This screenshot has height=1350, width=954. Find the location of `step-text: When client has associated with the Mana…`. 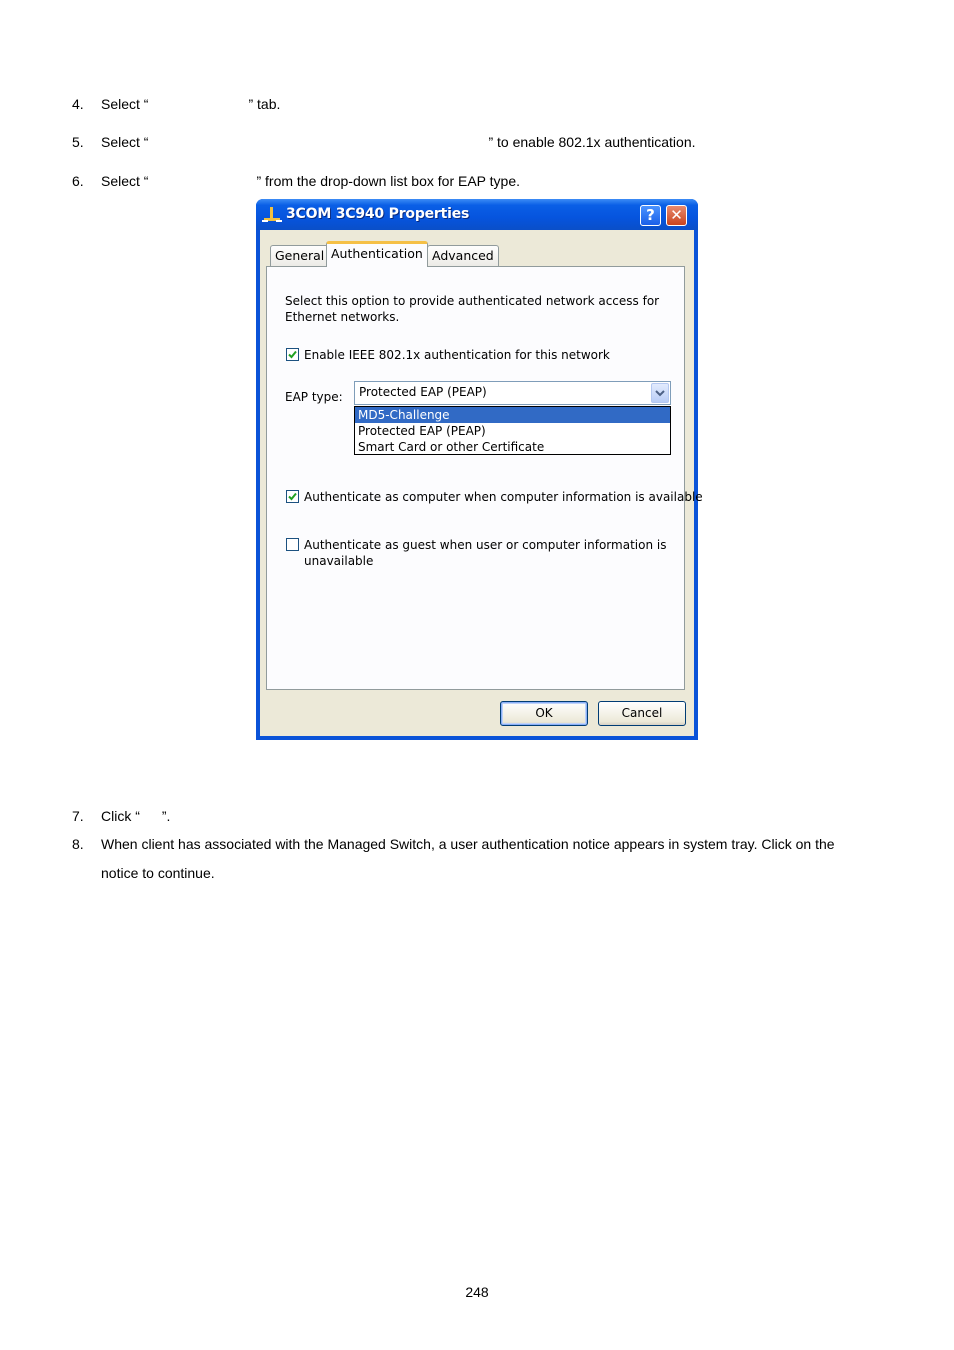

step-text: When client has associated with the Mana… is located at coordinates (468, 844).